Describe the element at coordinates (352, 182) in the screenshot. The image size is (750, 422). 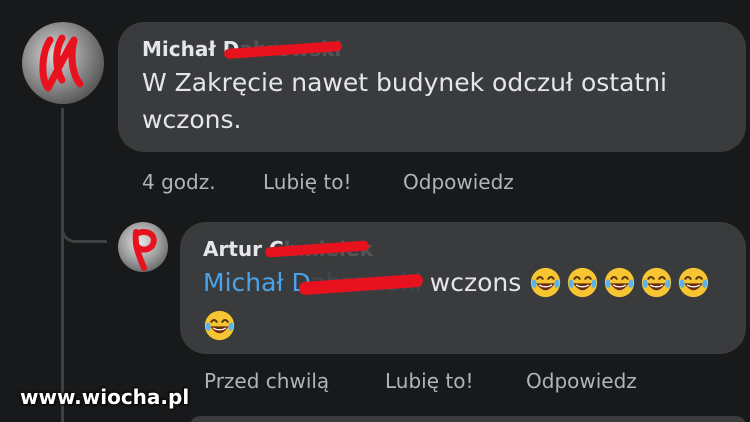
I see `comment-actions: 4 godz. Lubię to! Odpowiedz` at that location.